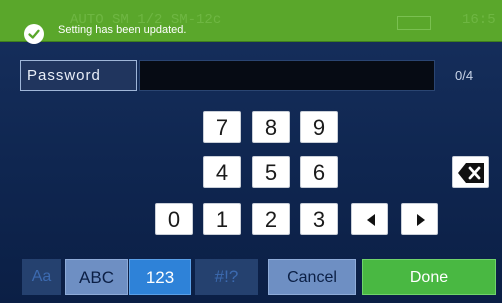  Describe the element at coordinates (160, 277) in the screenshot. I see `tab-123: 123` at that location.